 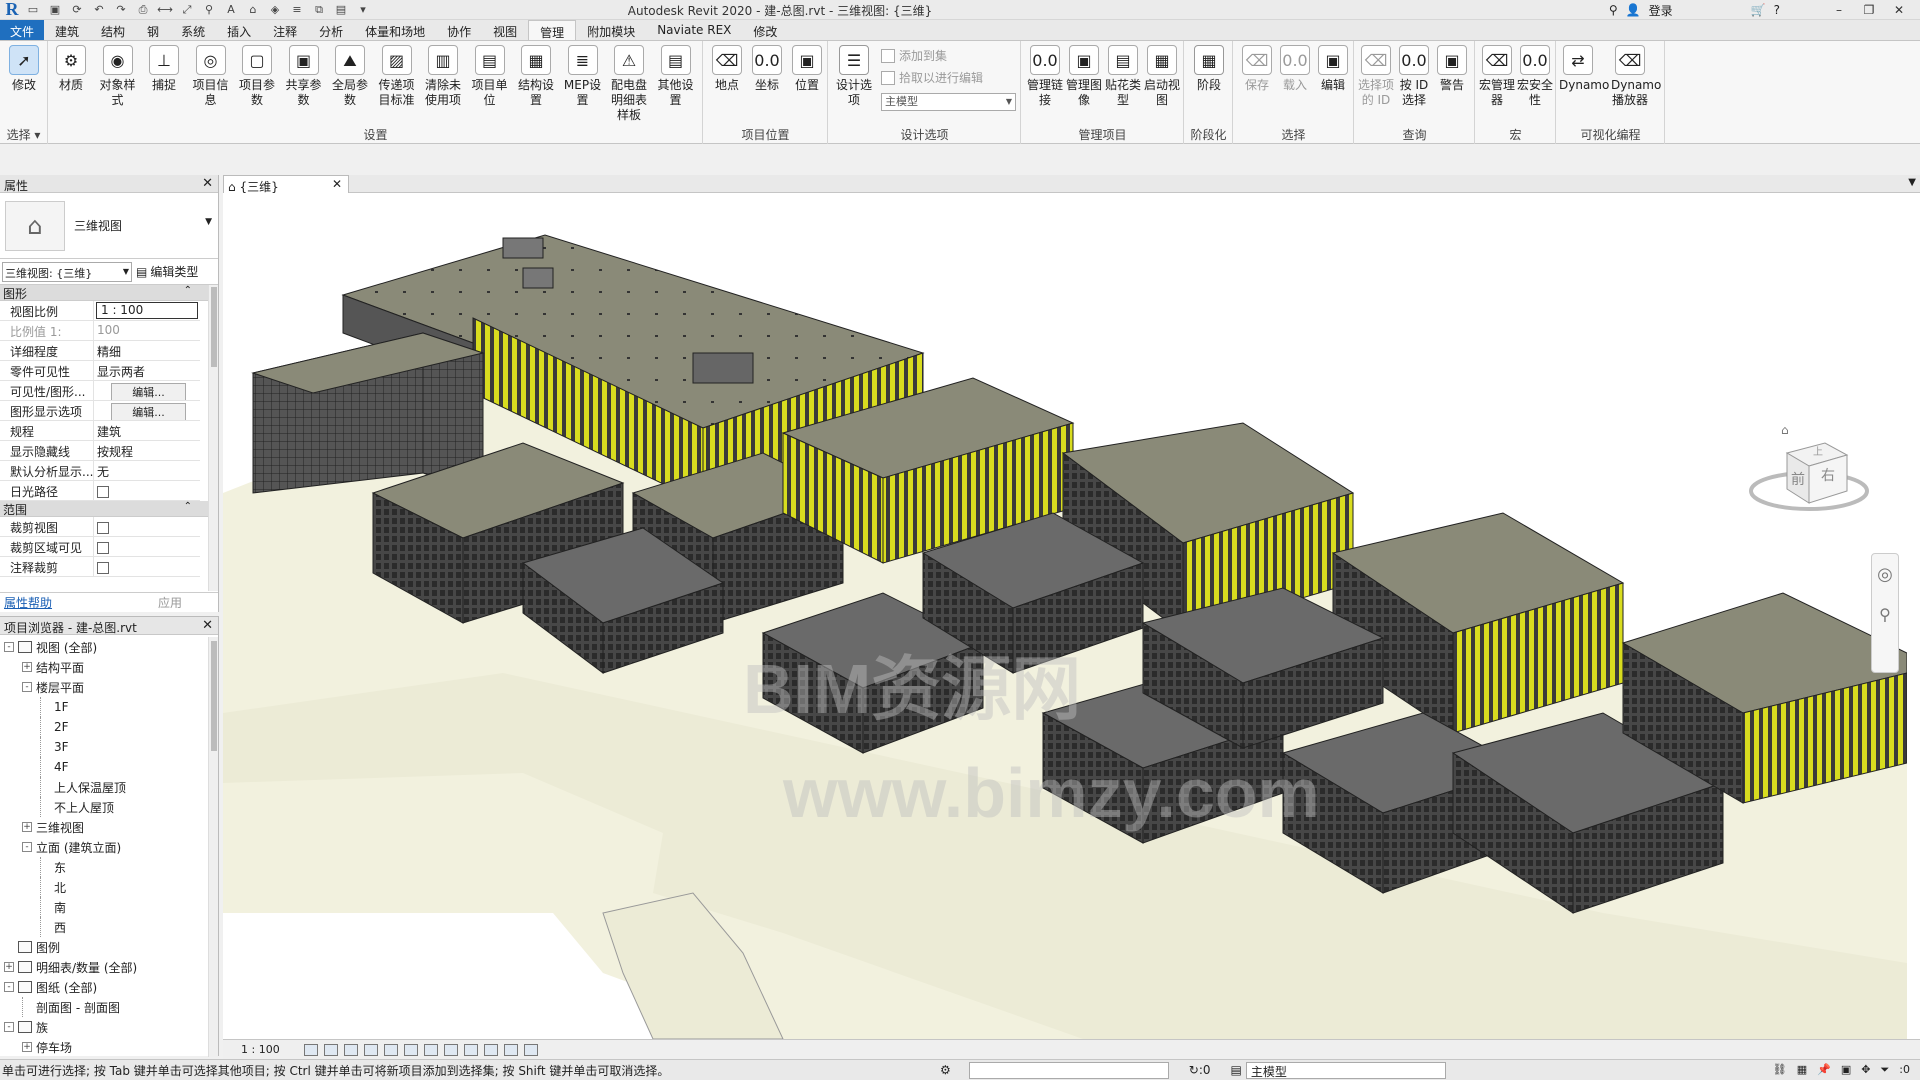 I want to click on tab-4: 系统, so click(x=193, y=30).